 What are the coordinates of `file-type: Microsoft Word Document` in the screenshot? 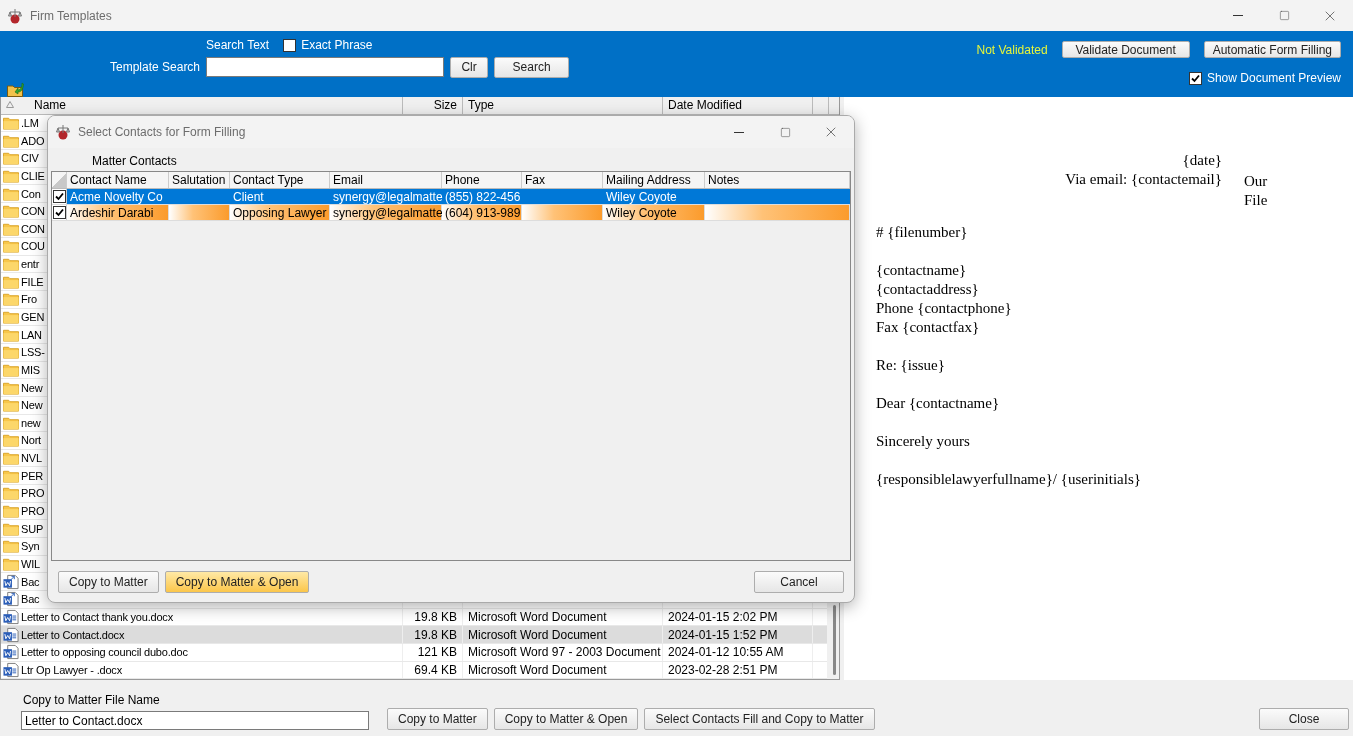 It's located at (537, 616).